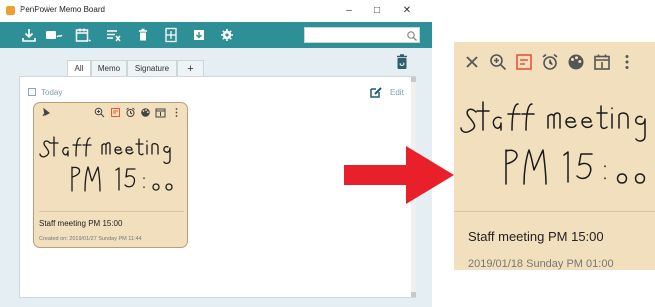 Image resolution: width=655 pixels, height=307 pixels. What do you see at coordinates (399, 175) in the screenshot?
I see `arrow-graphic` at bounding box center [399, 175].